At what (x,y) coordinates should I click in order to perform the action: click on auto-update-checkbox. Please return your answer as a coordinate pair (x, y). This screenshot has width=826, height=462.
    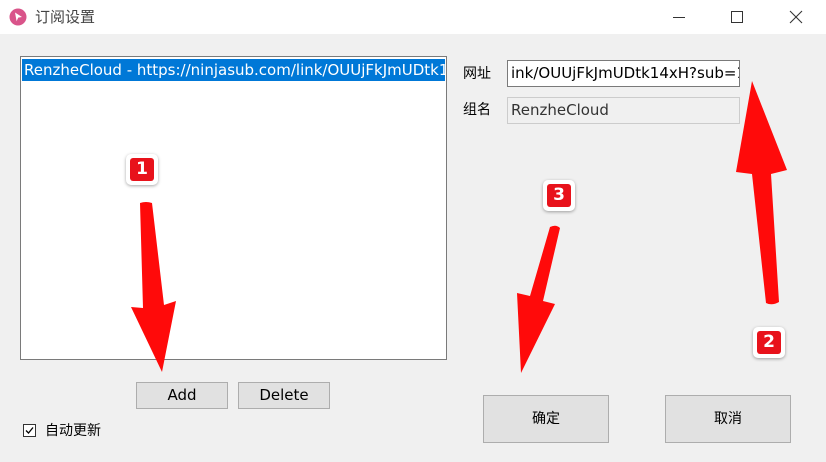
    Looking at the image, I should click on (29, 430).